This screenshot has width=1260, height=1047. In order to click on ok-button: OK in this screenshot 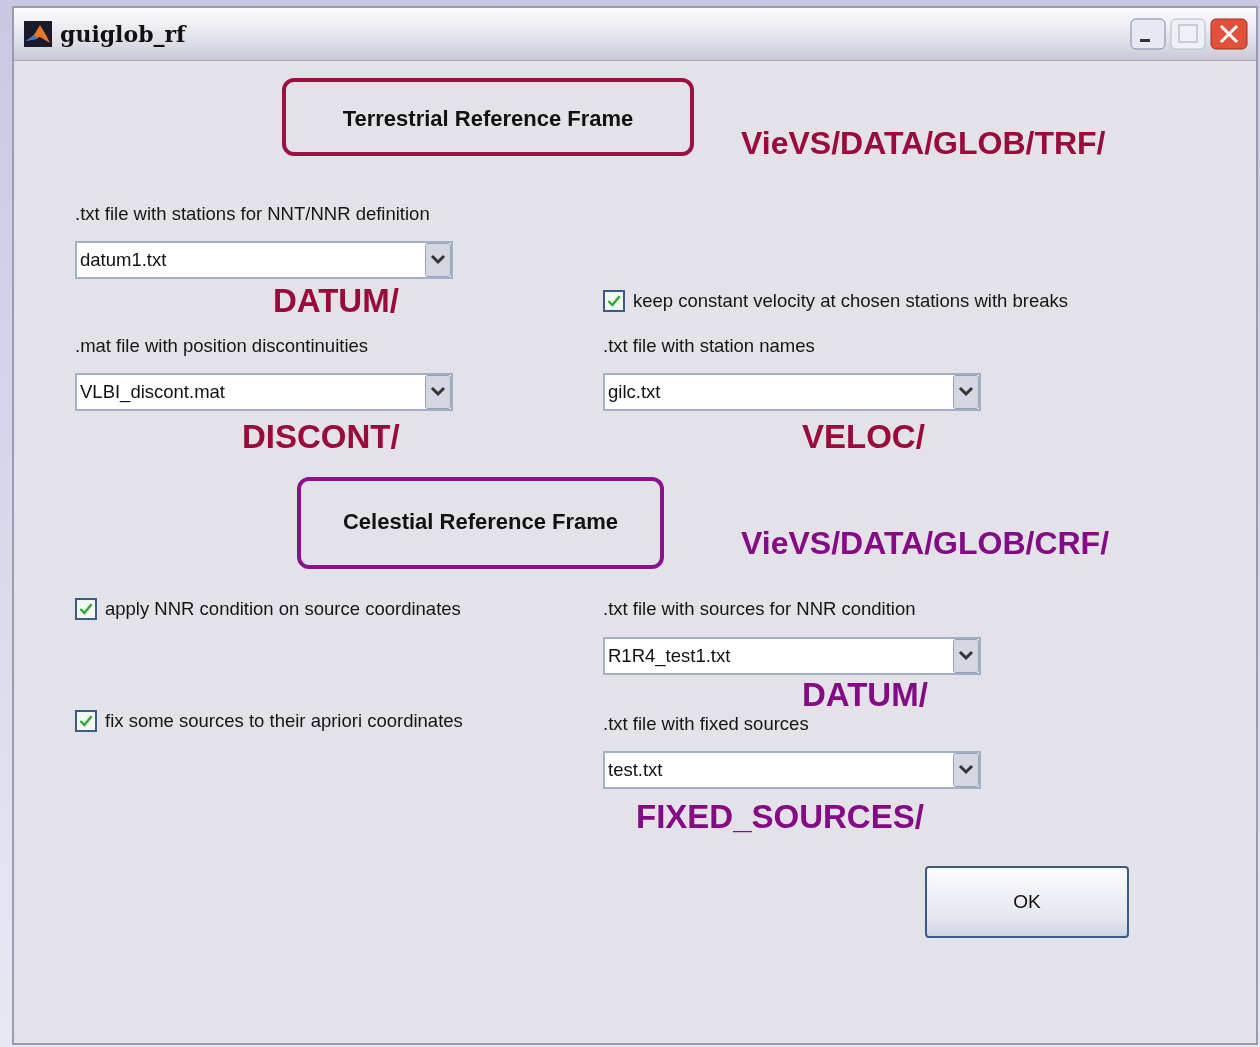, I will do `click(1027, 902)`.